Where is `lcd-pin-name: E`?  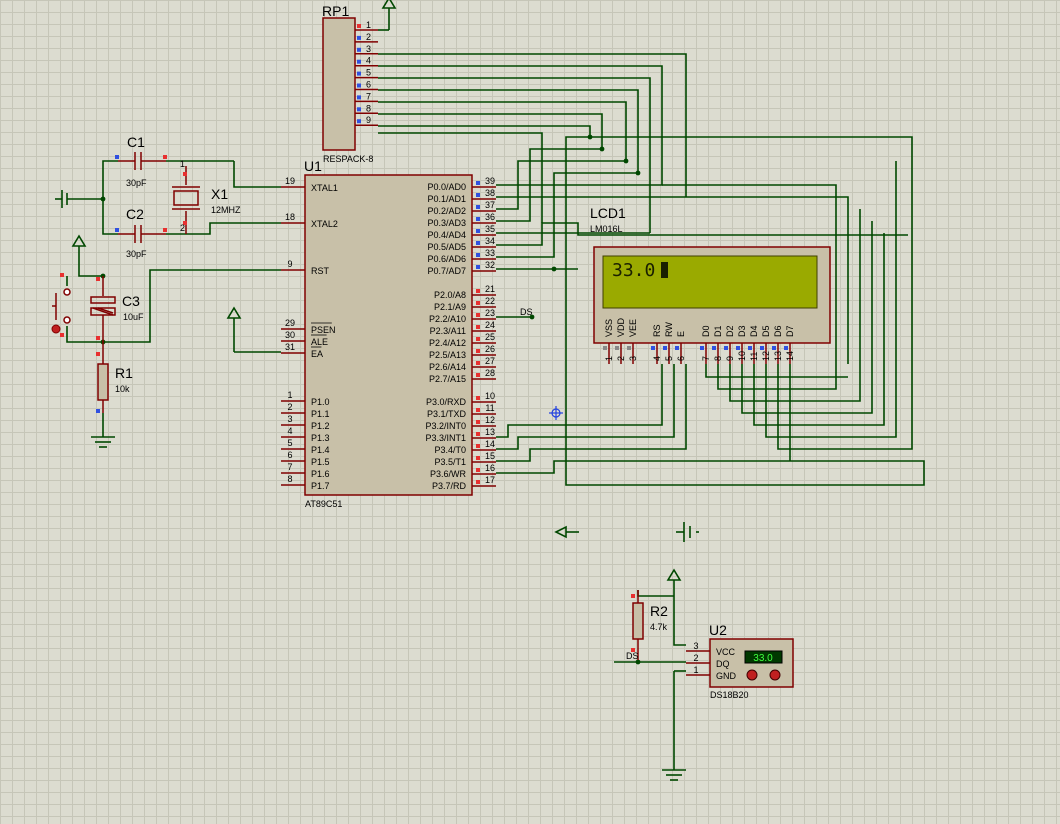 lcd-pin-name: E is located at coordinates (681, 334).